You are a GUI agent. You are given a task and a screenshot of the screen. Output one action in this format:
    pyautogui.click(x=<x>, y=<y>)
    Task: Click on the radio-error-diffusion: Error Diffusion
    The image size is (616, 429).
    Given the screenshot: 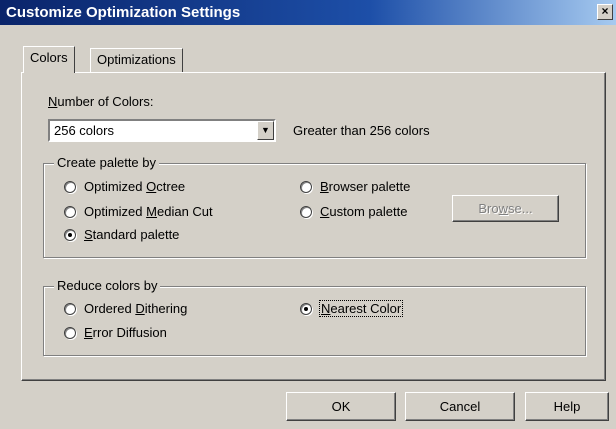 What is the action you would take?
    pyautogui.click(x=115, y=332)
    